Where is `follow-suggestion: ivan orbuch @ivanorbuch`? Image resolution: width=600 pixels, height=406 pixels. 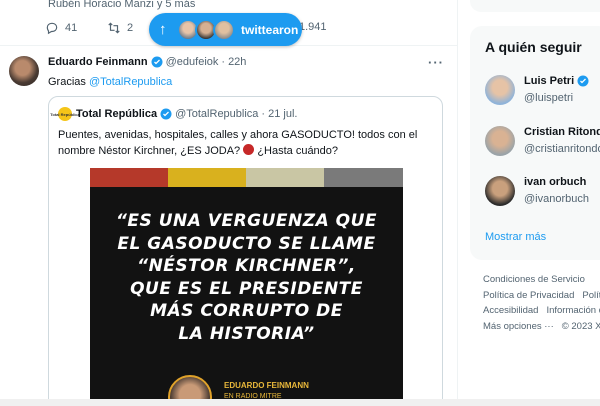
follow-suggestion: ivan orbuch @ivanorbuch is located at coordinates (542, 192).